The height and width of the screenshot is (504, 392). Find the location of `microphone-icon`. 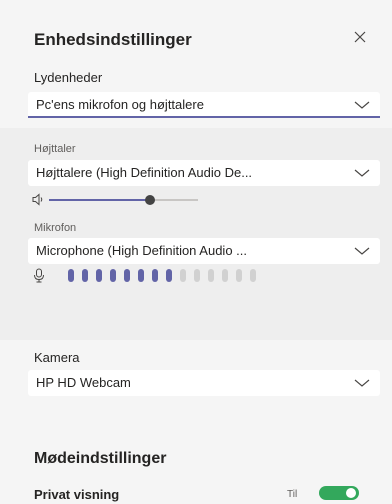

microphone-icon is located at coordinates (39, 275).